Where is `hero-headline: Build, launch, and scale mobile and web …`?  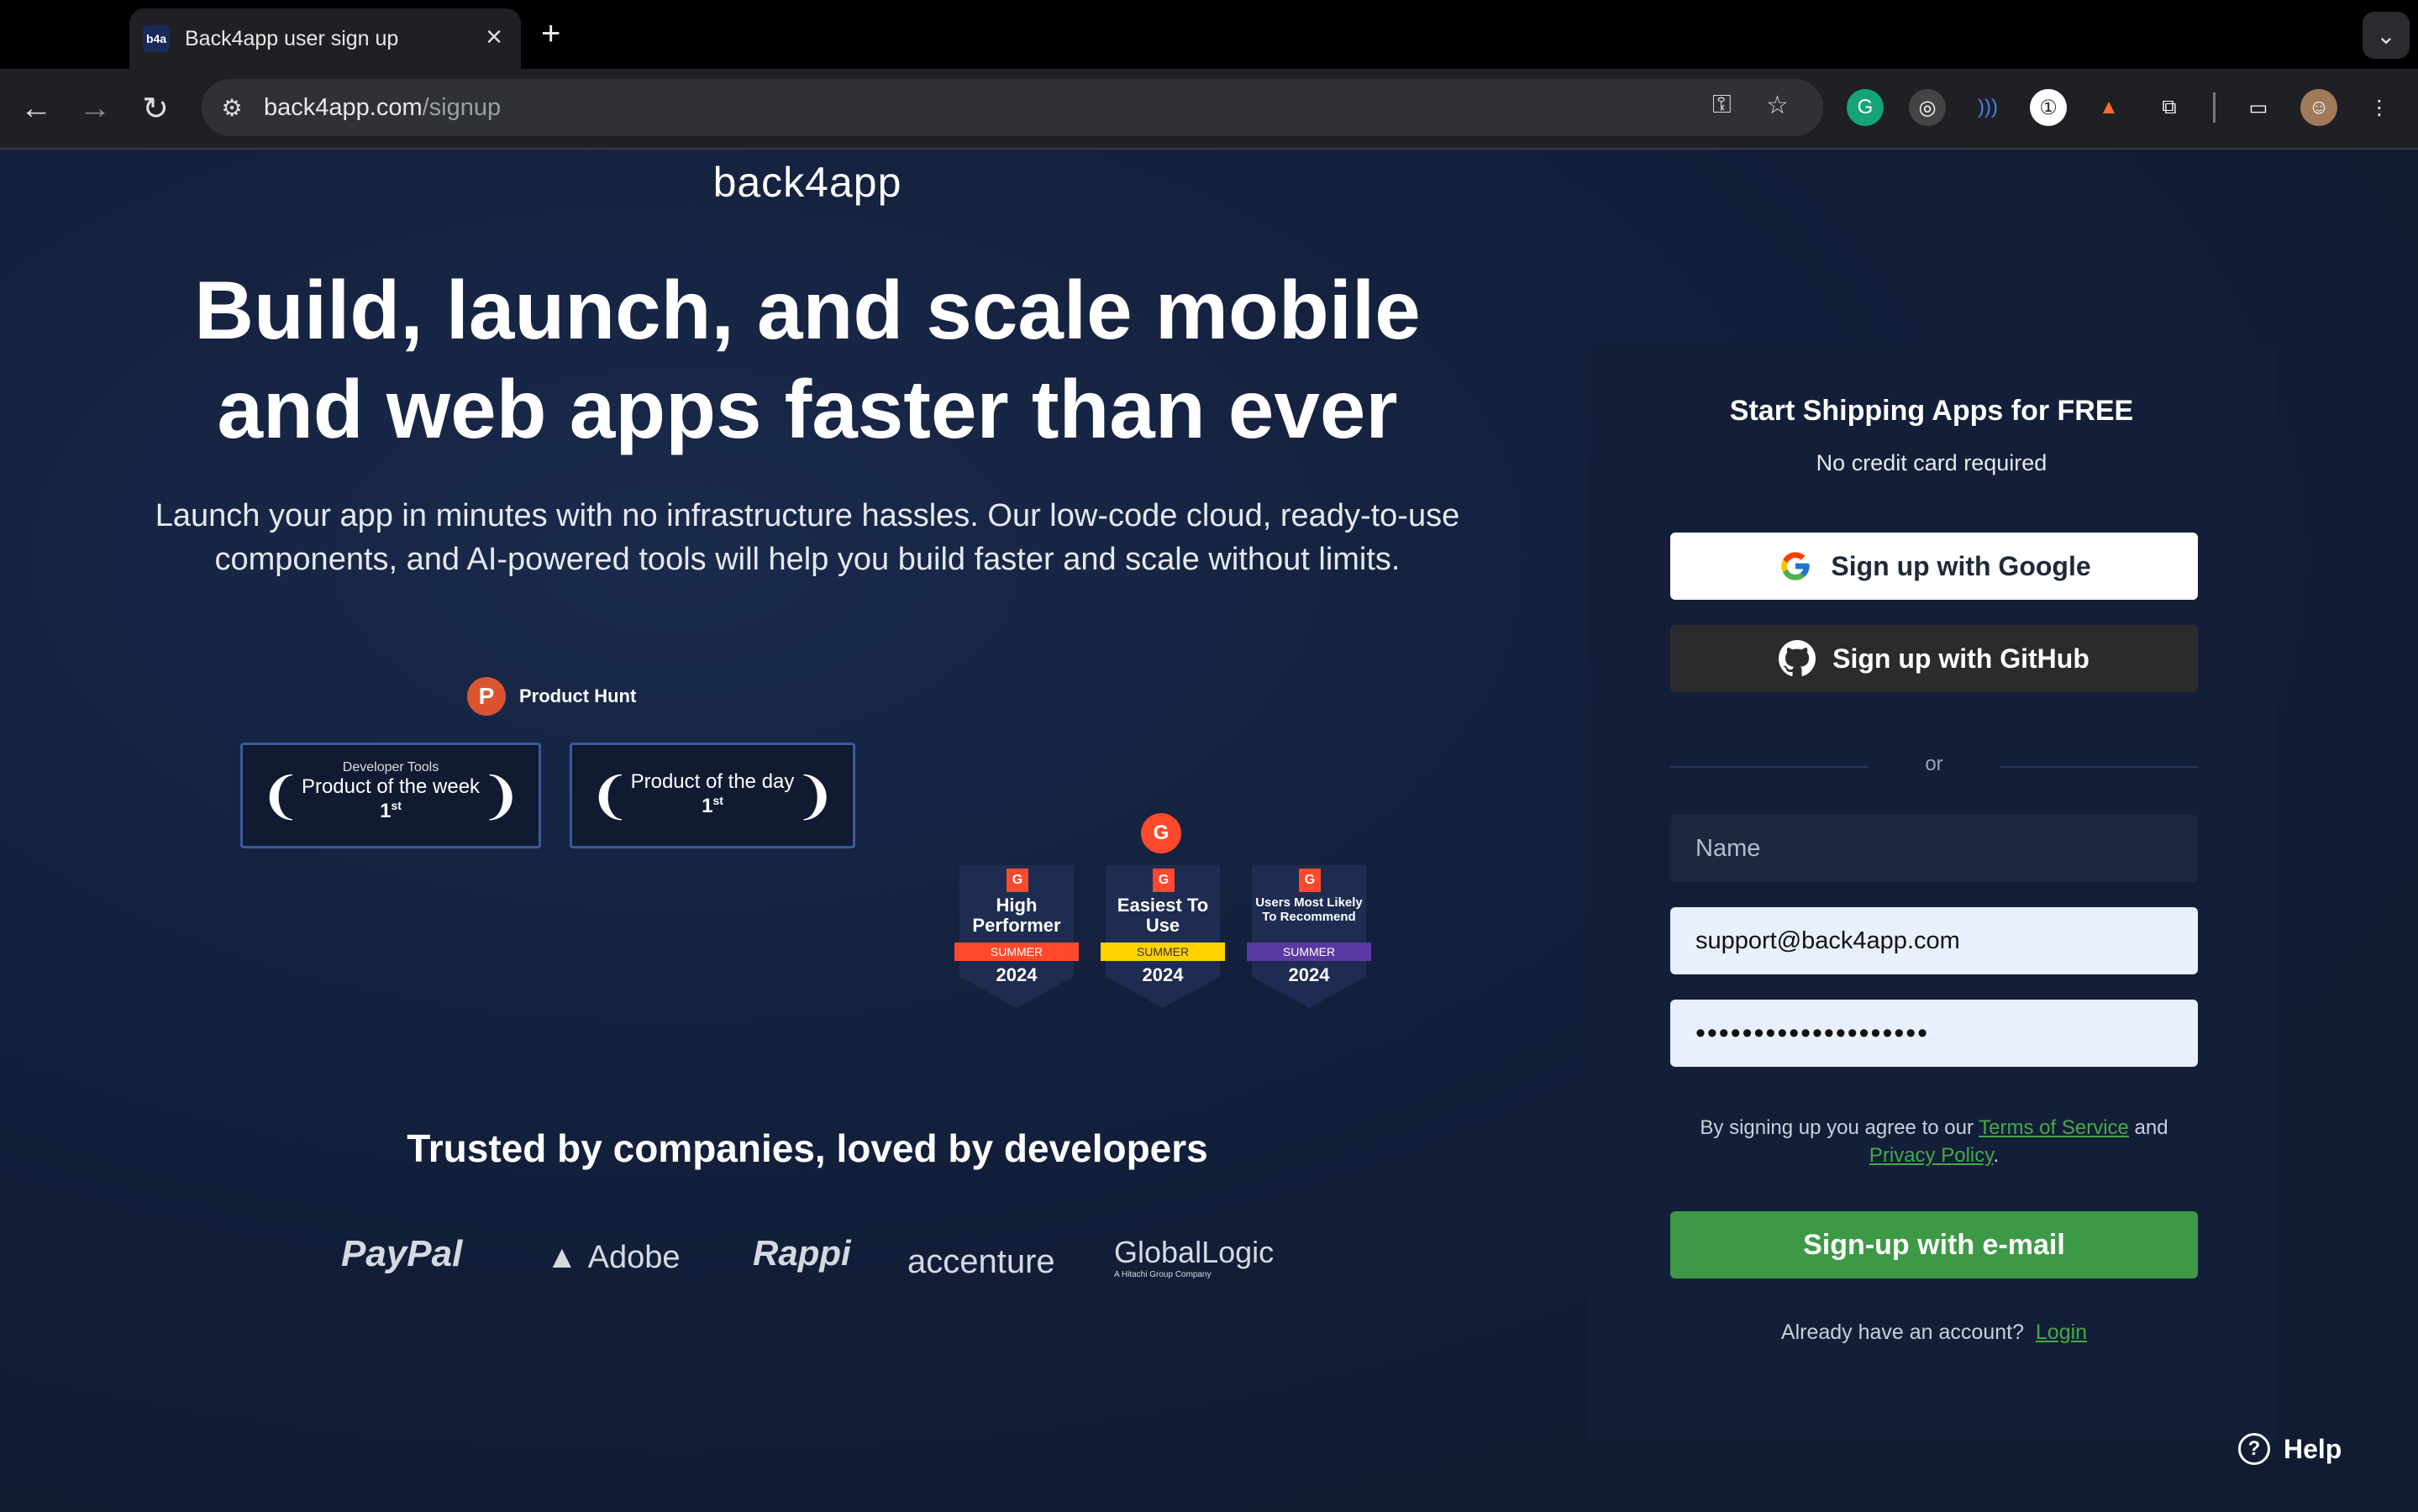
hero-headline: Build, launch, and scale mobile and web … is located at coordinates (807, 359).